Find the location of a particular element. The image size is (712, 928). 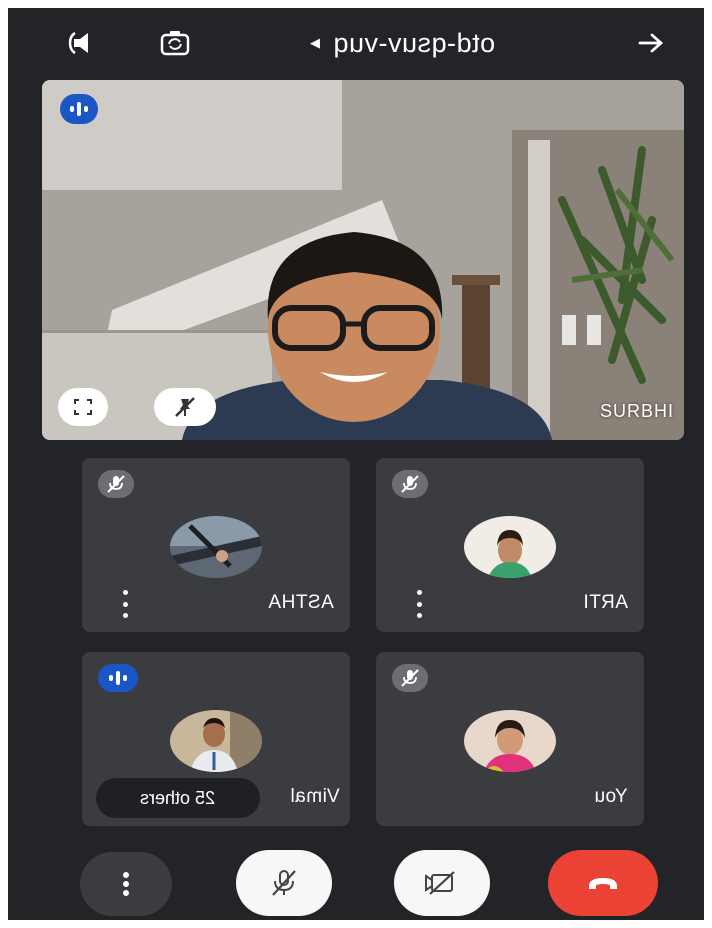

camera-toggle-button is located at coordinates (442, 883).